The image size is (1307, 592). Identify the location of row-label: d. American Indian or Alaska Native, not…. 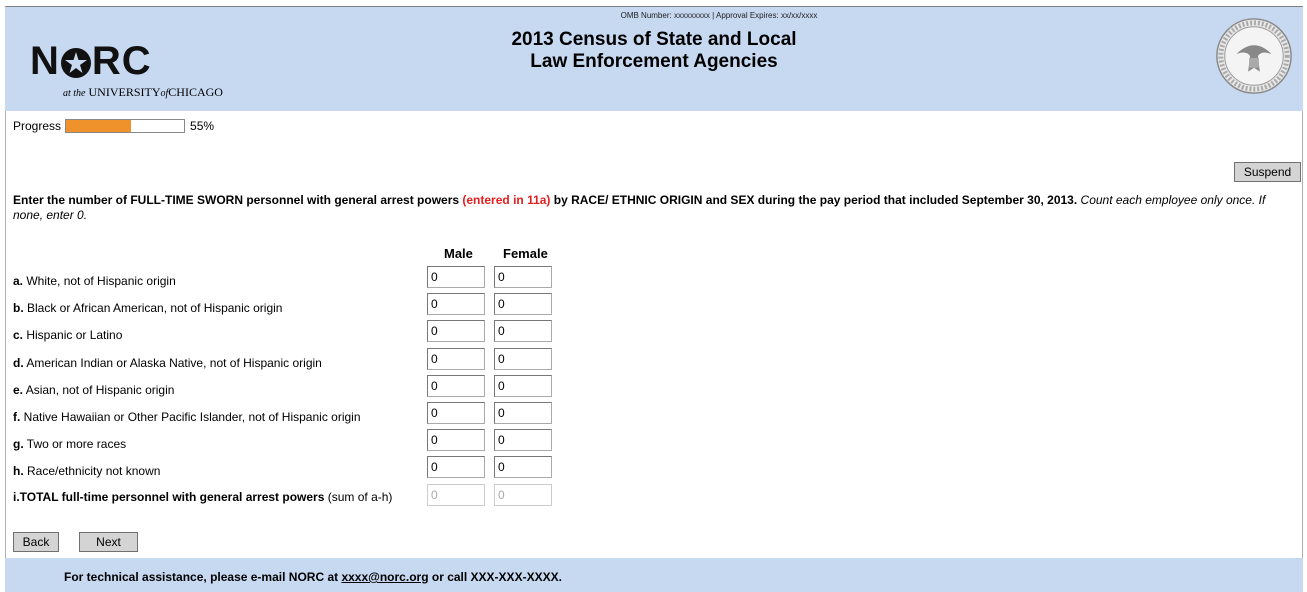
(167, 362).